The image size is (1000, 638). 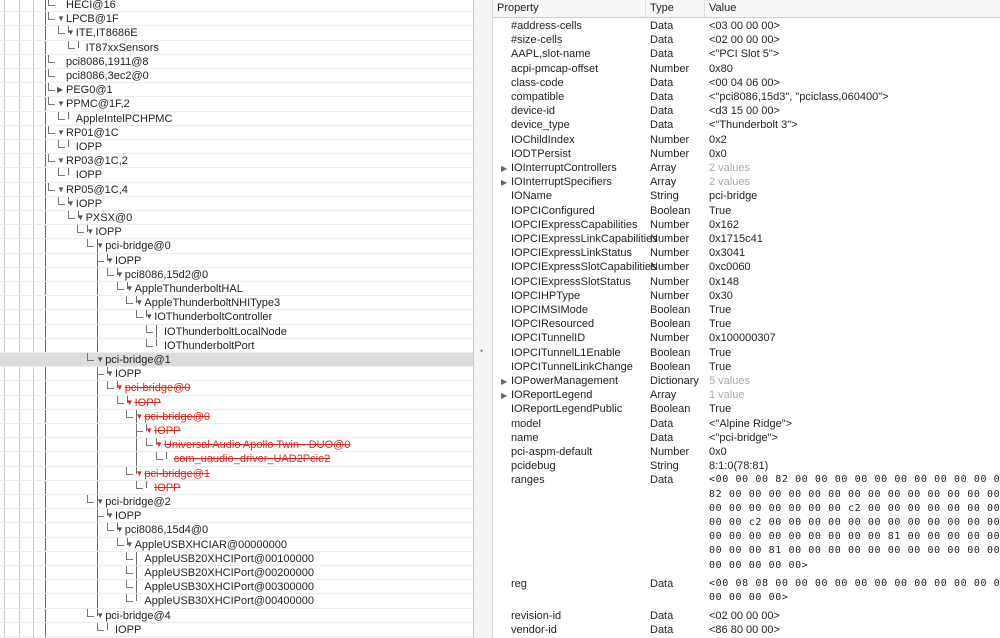 What do you see at coordinates (742, 338) in the screenshot?
I see `property-value: 0x100000307` at bounding box center [742, 338].